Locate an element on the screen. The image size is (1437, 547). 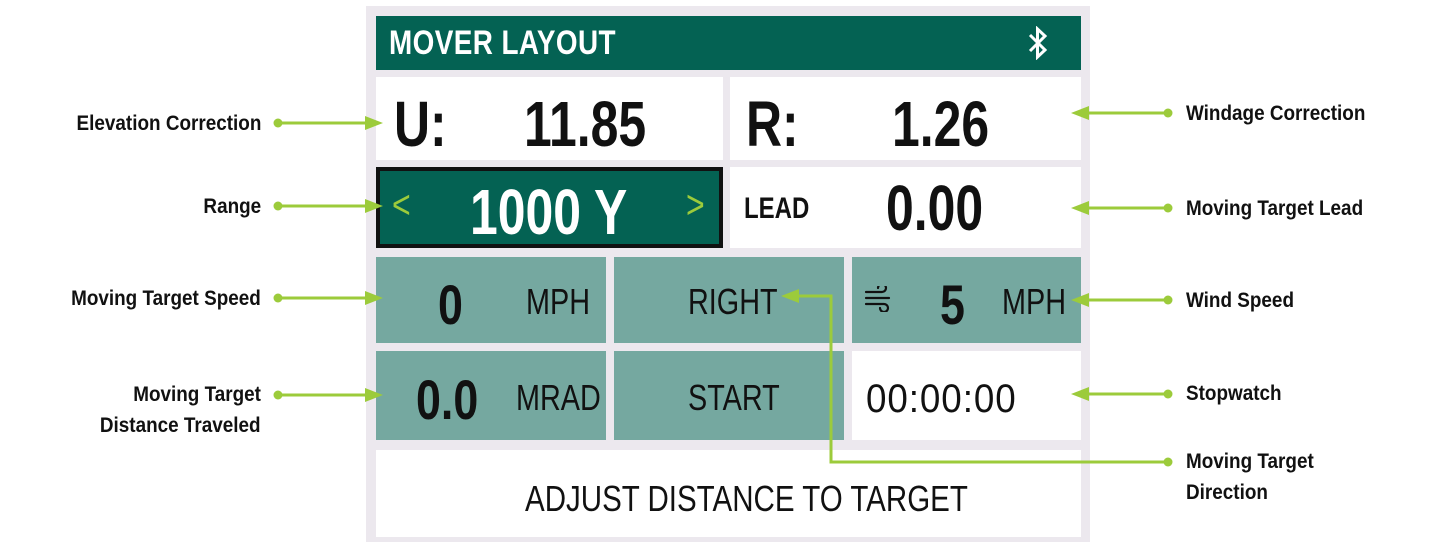
annotation-windage: Windage Correction is located at coordinates (1276, 113).